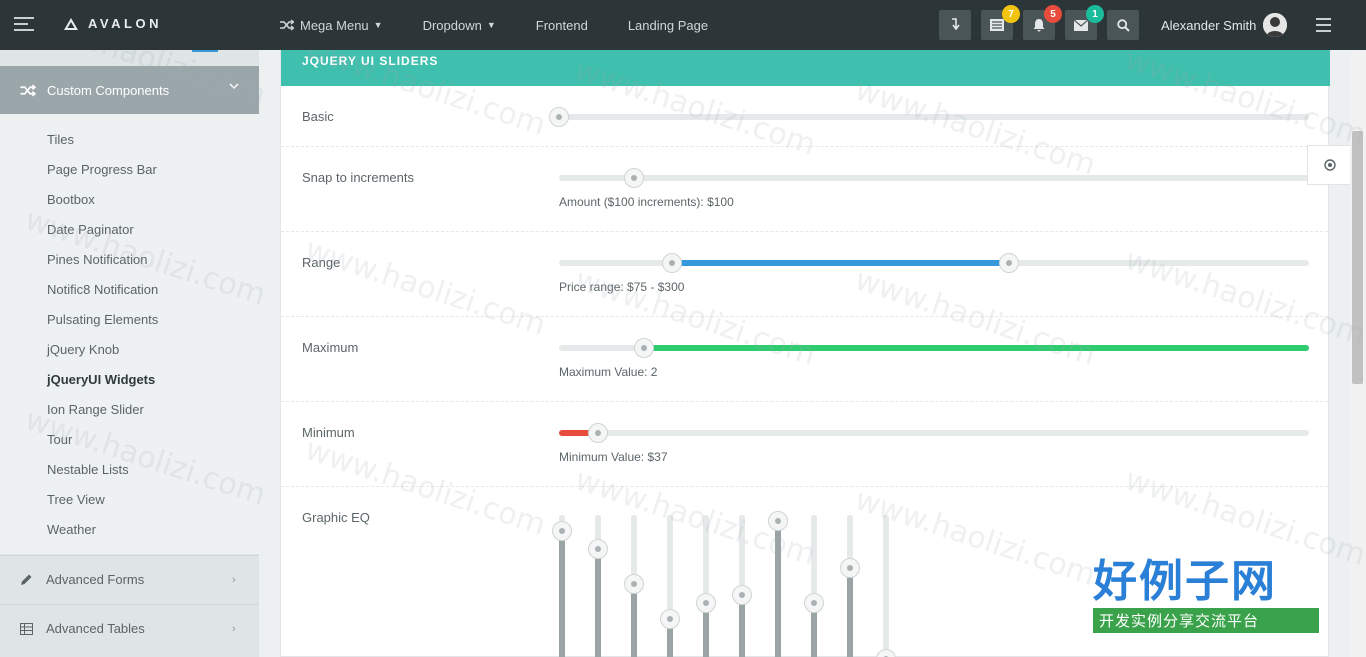 The height and width of the screenshot is (657, 1366). I want to click on tasks-button: 7, so click(1000, 22).